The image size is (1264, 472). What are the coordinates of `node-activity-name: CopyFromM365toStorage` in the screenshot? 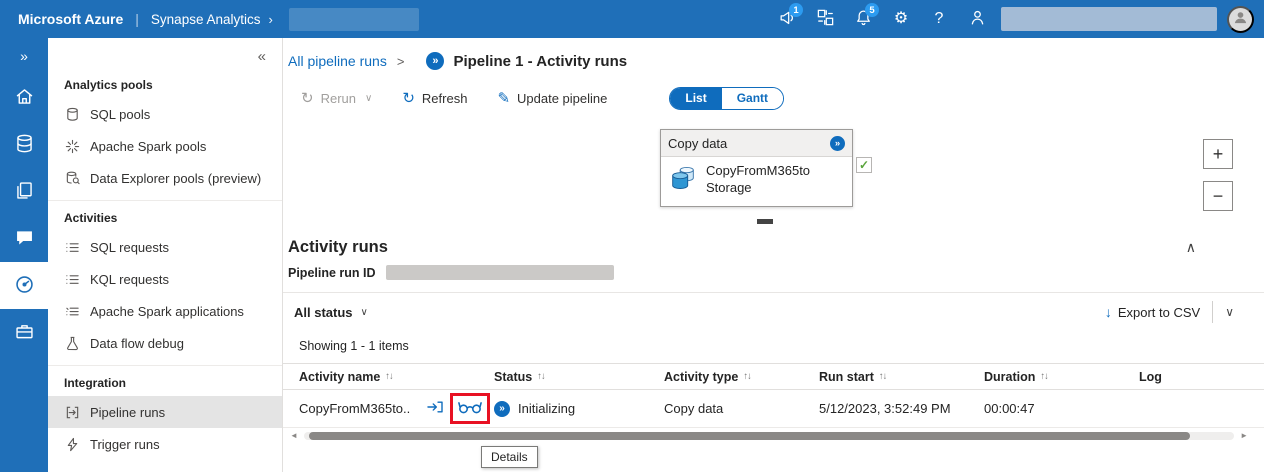 It's located at (758, 179).